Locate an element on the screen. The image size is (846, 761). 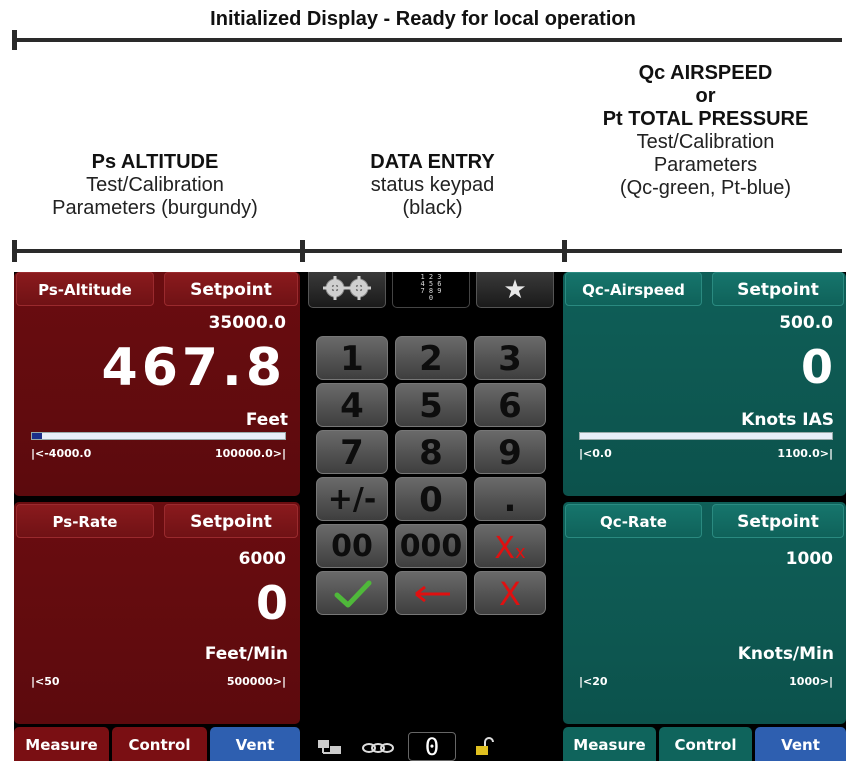
settings-gears-icon is located at coordinates (347, 288).